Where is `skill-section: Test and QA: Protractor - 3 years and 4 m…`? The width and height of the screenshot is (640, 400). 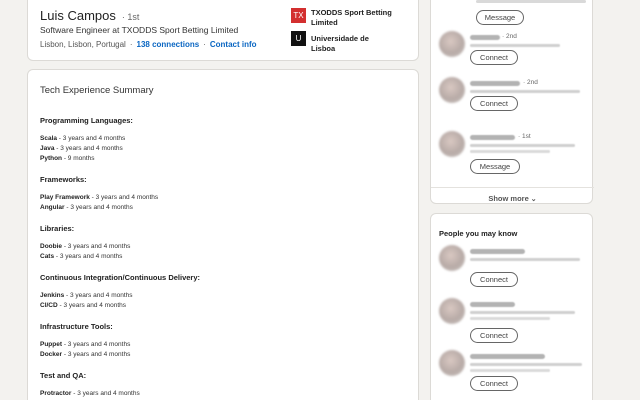
skill-section: Test and QA: Protractor - 3 years and 4 m… is located at coordinates (225, 385).